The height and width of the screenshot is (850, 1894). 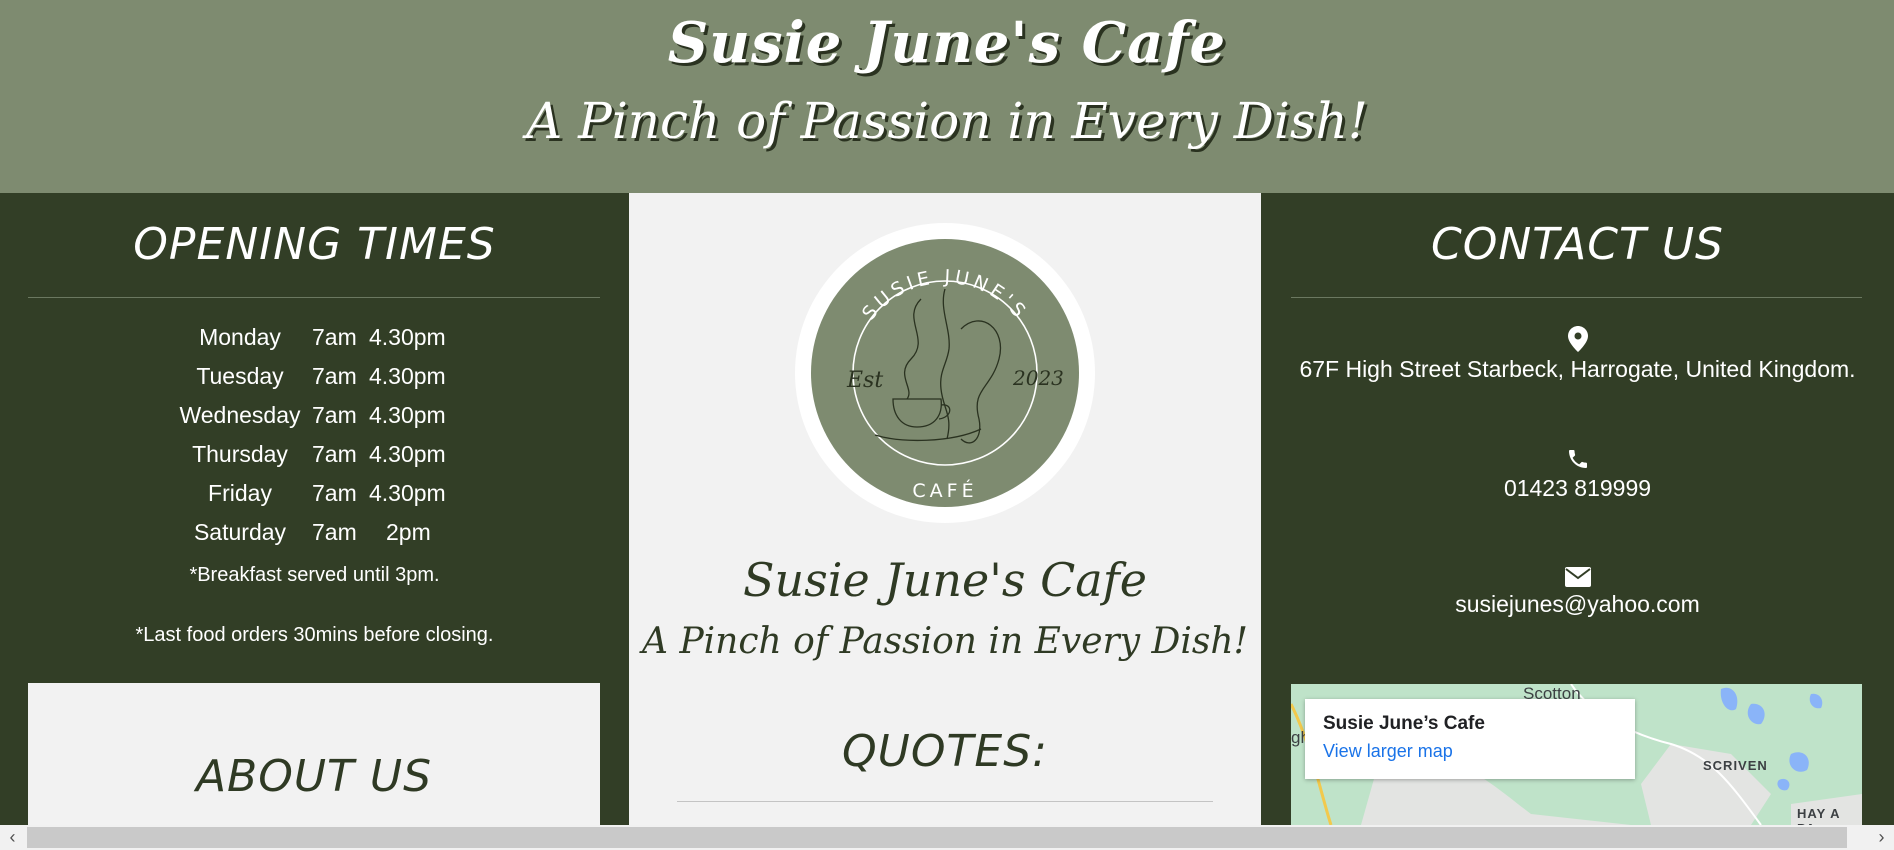 I want to click on hours-row: Monday 7am 4.30pm, so click(x=314, y=343).